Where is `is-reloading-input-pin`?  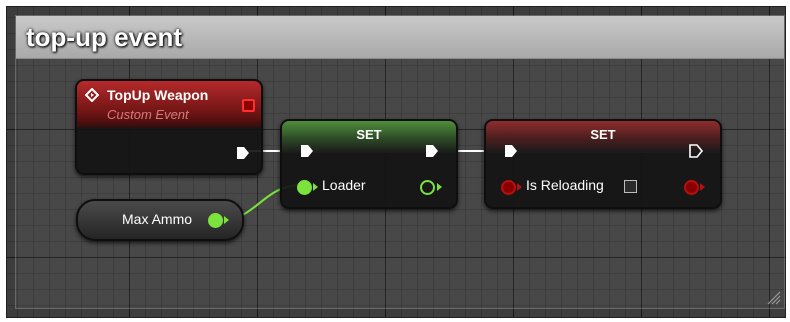
is-reloading-input-pin is located at coordinates (508, 187).